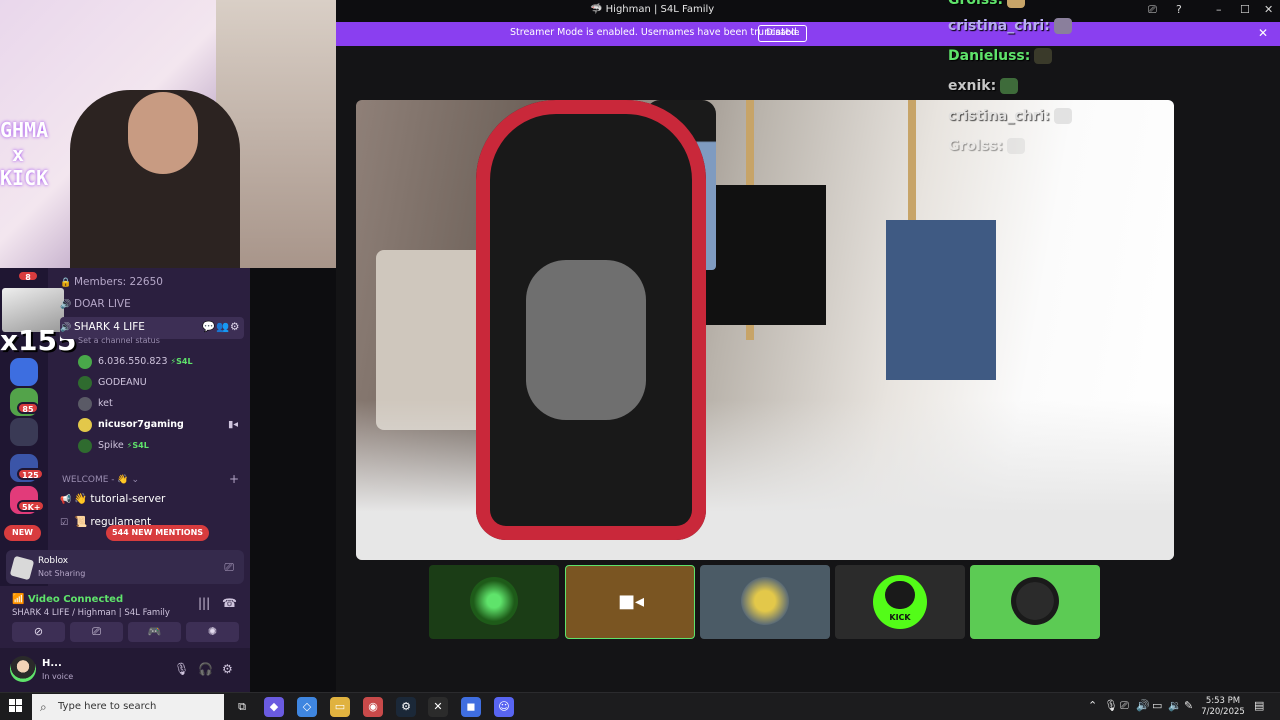  I want to click on voice-user: ket, so click(95, 404).